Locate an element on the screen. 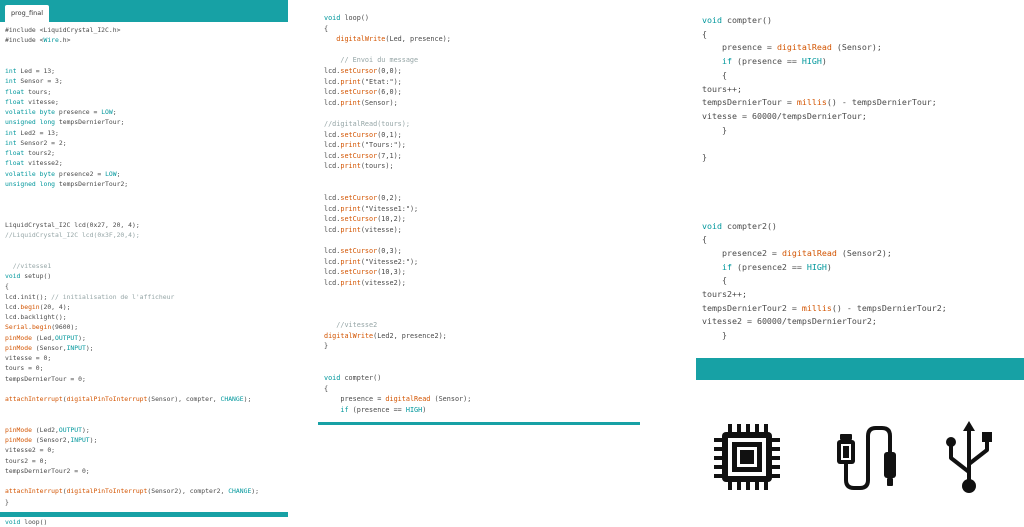 The width and height of the screenshot is (1024, 527). code-line: presence2 = digitalRead (Sensor2); is located at coordinates (797, 252).